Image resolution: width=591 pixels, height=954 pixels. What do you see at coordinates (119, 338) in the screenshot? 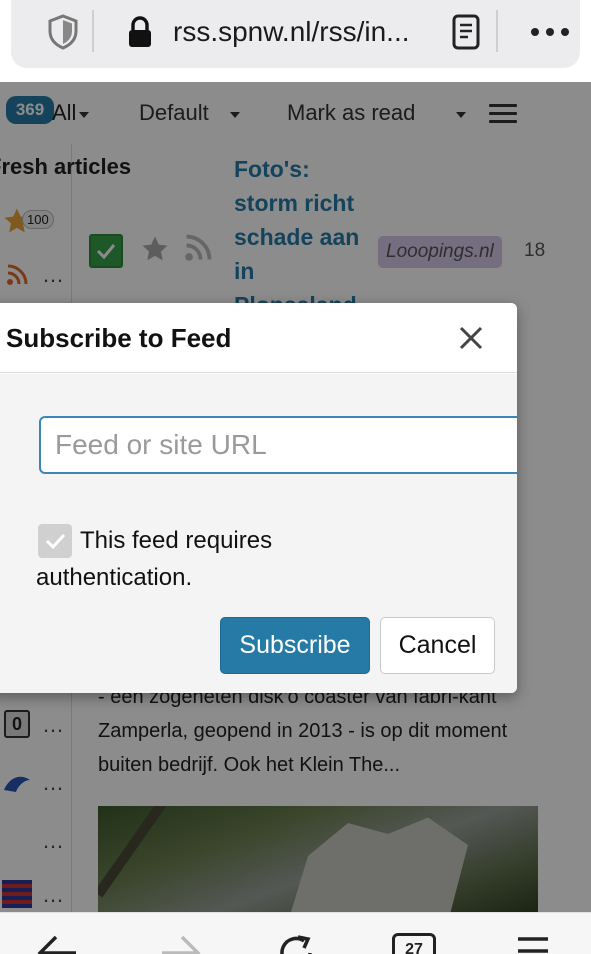
I see `dialog-title: Subscribe to Feed` at bounding box center [119, 338].